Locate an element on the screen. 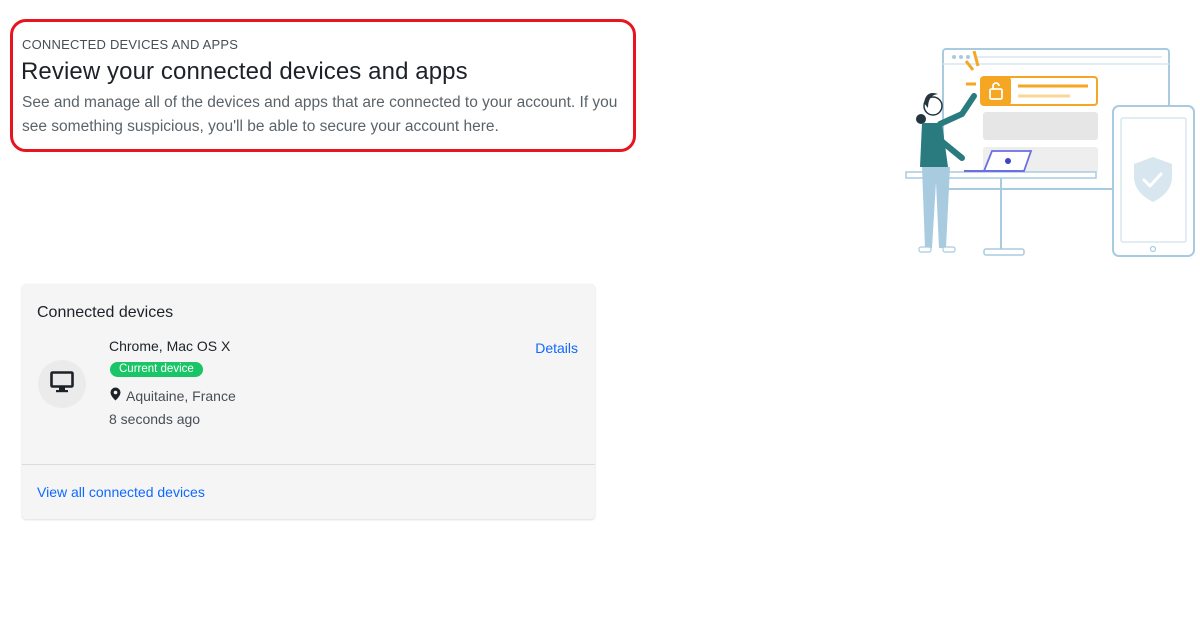  page-title: Review your connected devices and apps is located at coordinates (244, 71).